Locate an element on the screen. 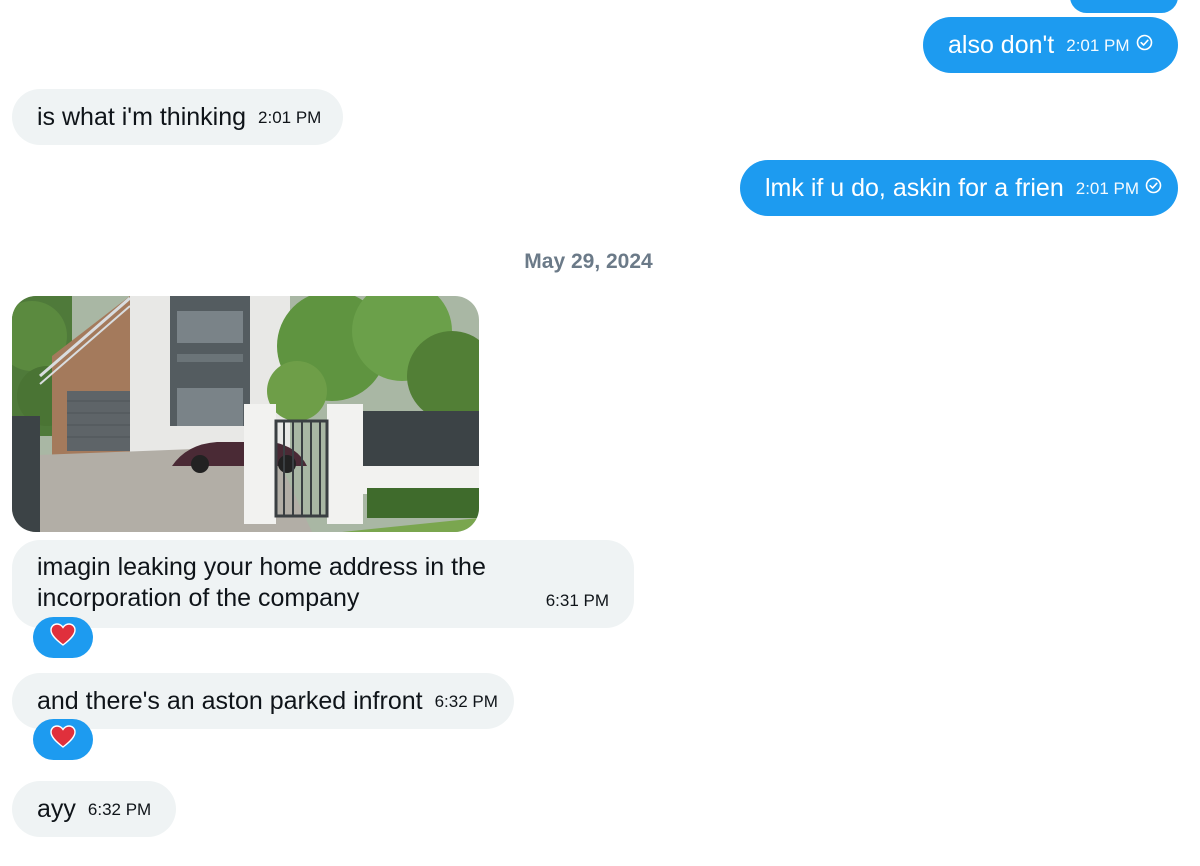  message-time: 6:31 PM is located at coordinates (577, 600).